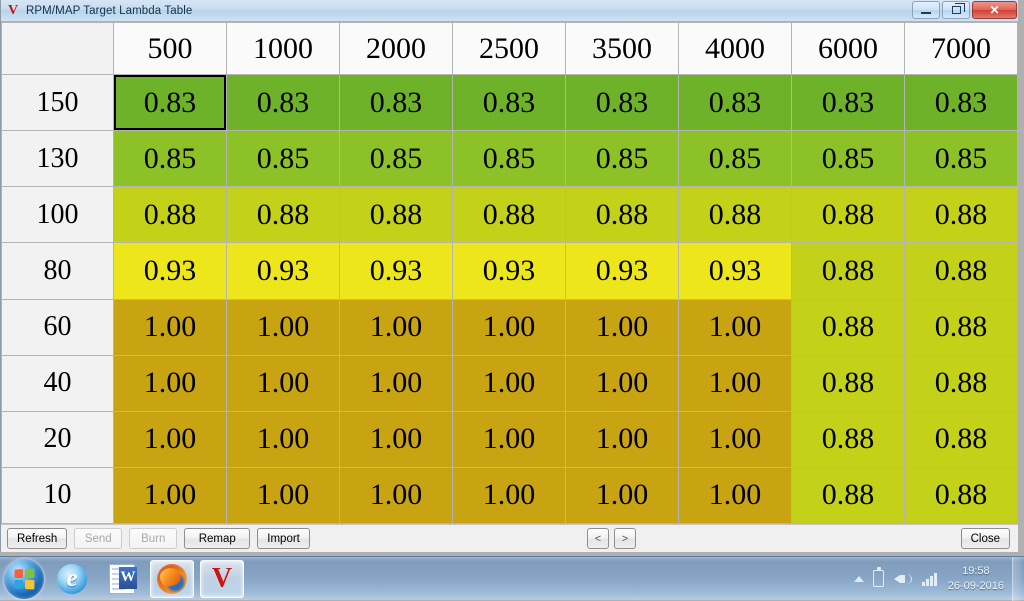  I want to click on table-cell-r3-c6: 0.88, so click(848, 271).